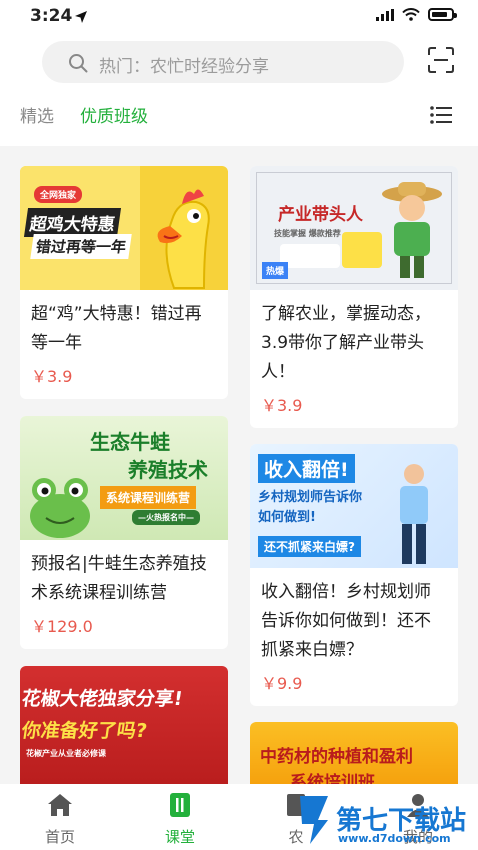 The width and height of the screenshot is (478, 850). What do you see at coordinates (282, 683) in the screenshot?
I see `course-price: ￥9.9` at bounding box center [282, 683].